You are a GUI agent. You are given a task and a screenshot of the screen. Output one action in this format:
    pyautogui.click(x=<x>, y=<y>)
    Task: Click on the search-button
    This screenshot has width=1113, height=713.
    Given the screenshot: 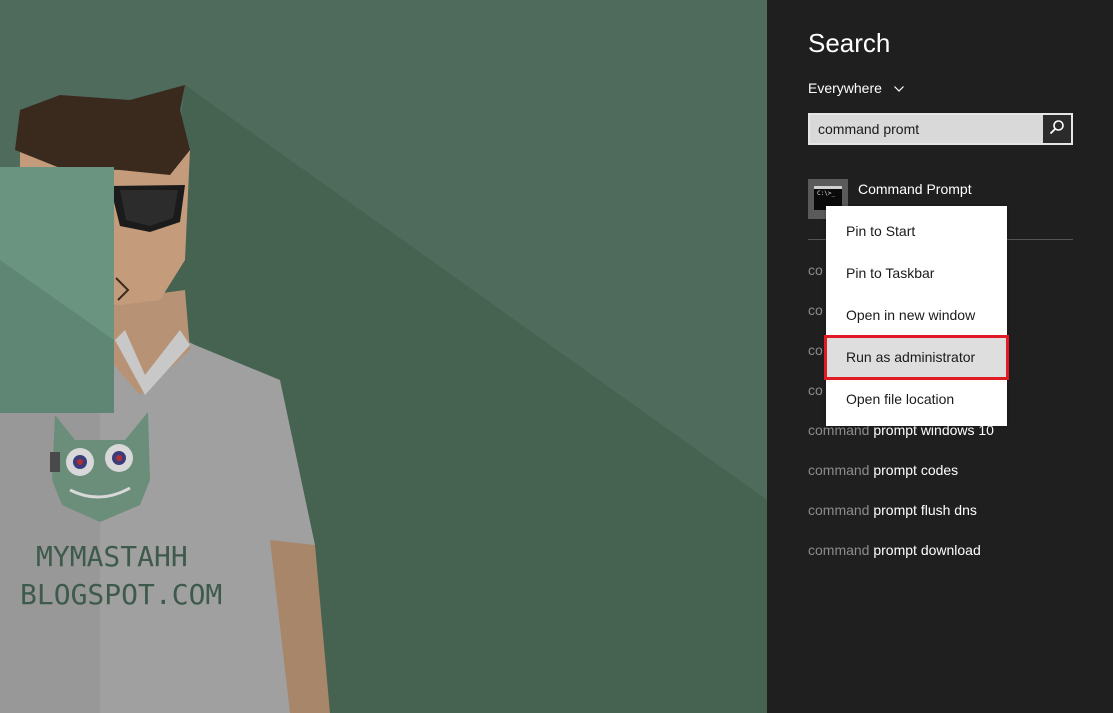 What is the action you would take?
    pyautogui.click(x=1057, y=129)
    